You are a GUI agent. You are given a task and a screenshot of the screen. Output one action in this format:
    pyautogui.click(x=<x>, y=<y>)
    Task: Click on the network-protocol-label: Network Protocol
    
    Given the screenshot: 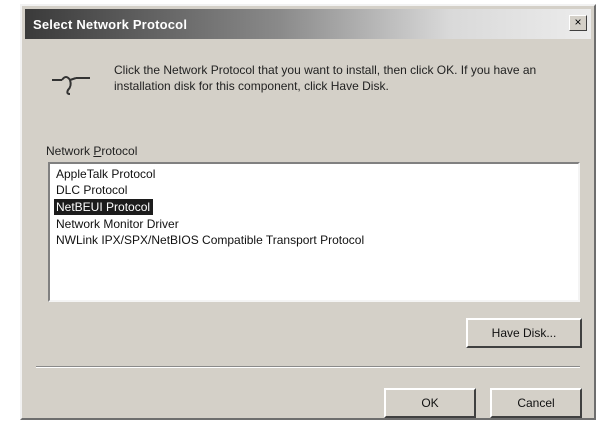 What is the action you would take?
    pyautogui.click(x=91, y=151)
    